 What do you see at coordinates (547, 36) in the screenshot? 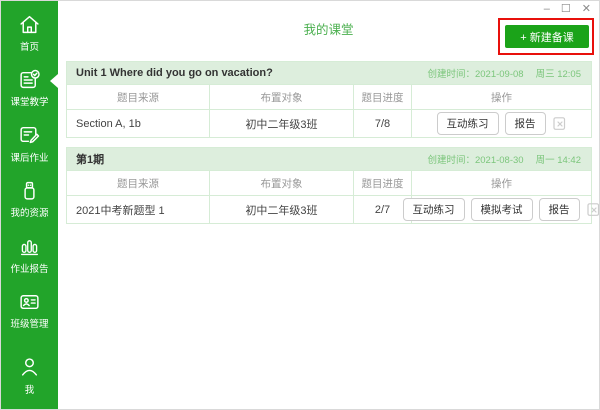
I see `new-lesson-button: + 新建备课` at bounding box center [547, 36].